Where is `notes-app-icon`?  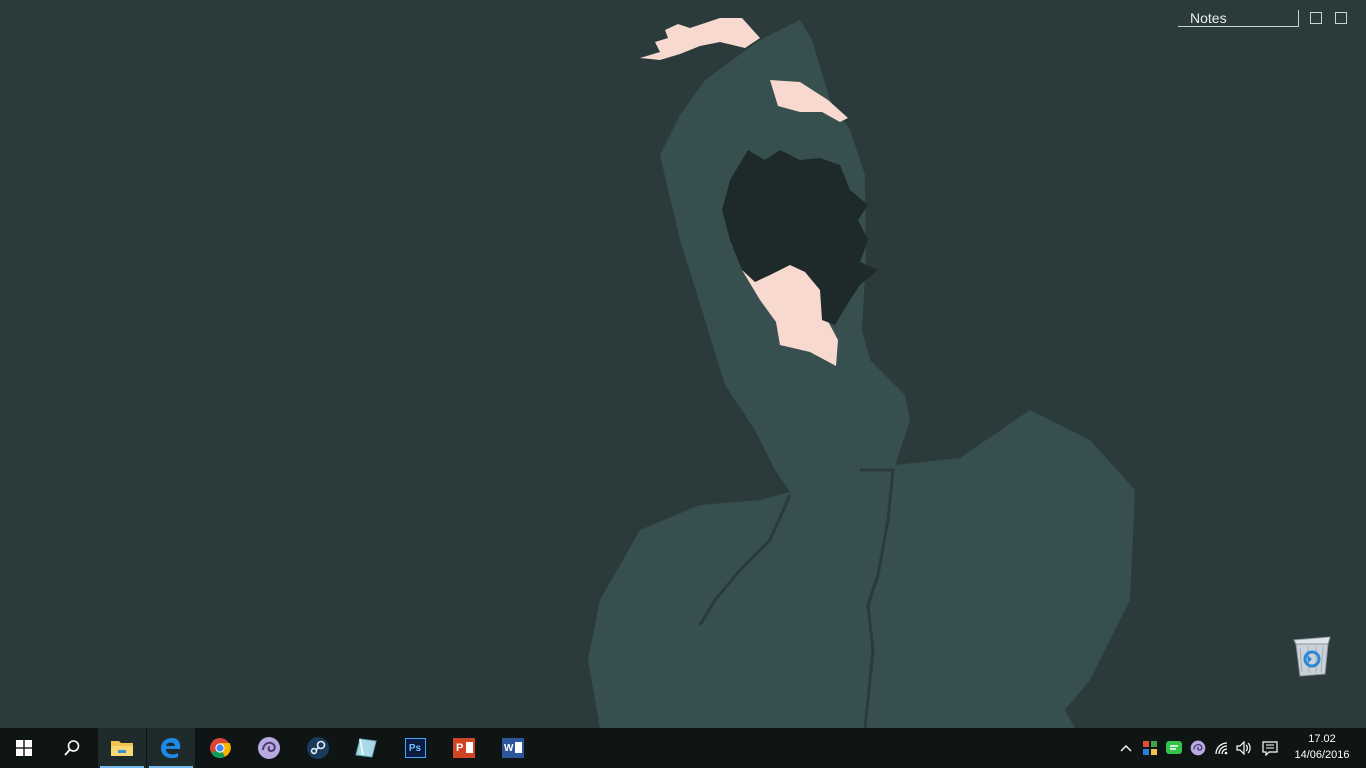 notes-app-icon is located at coordinates (366, 748).